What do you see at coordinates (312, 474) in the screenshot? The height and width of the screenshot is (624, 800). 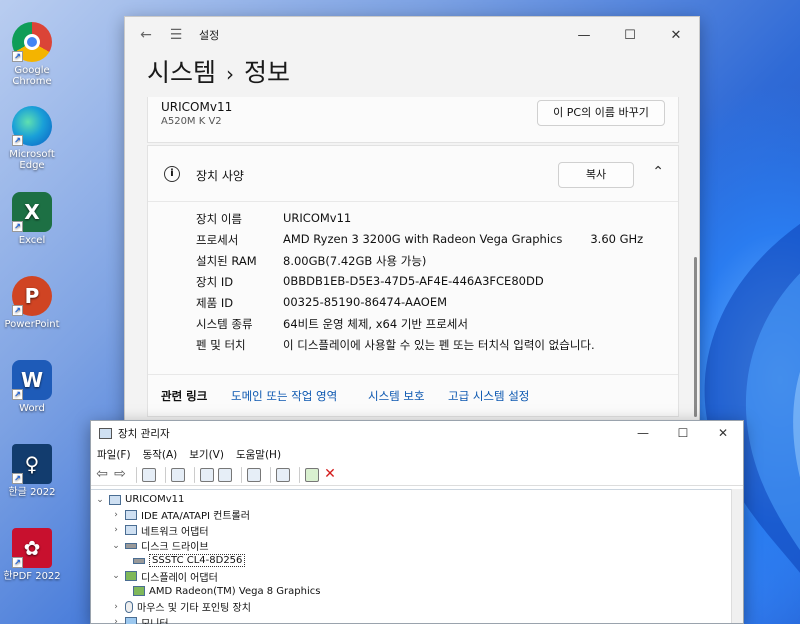 I see `add-driver-icon` at bounding box center [312, 474].